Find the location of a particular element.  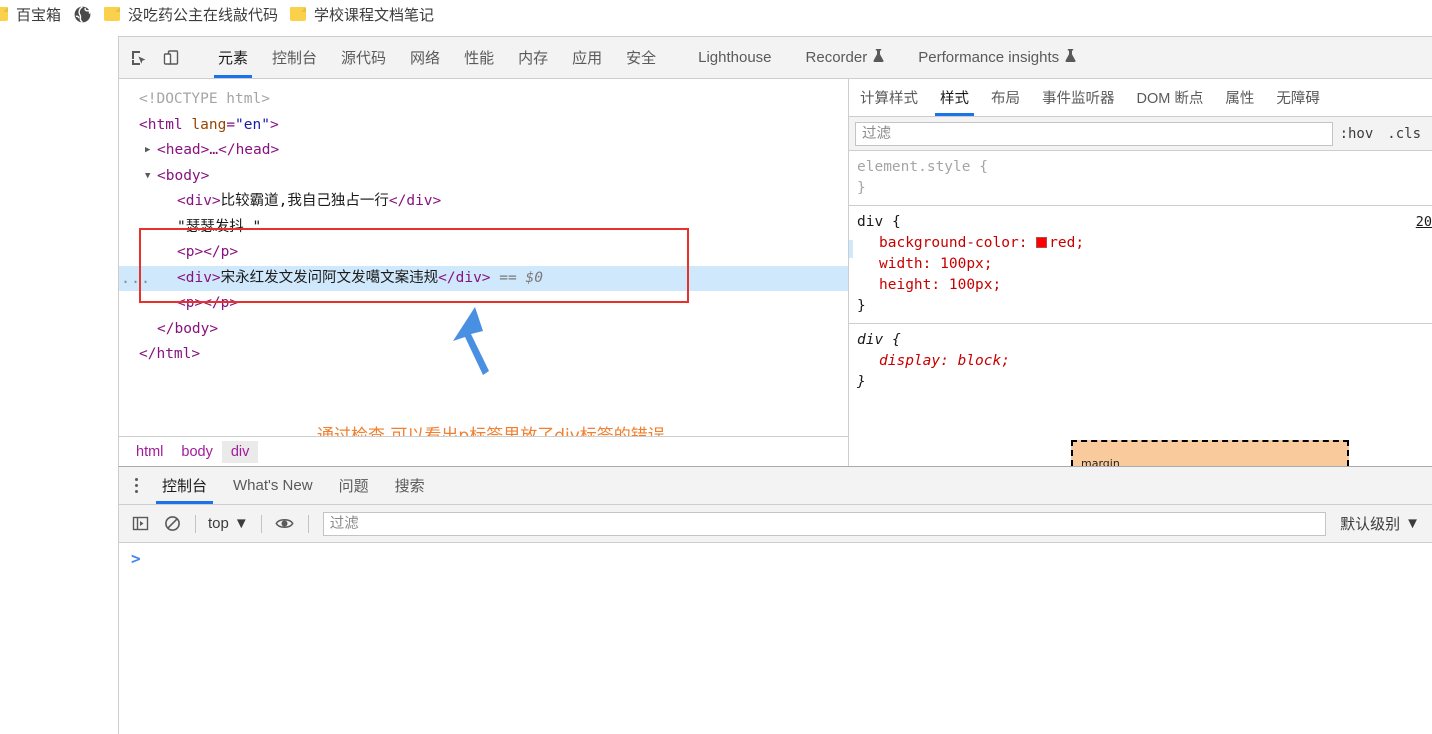

device-toolbar-icon is located at coordinates (171, 58).